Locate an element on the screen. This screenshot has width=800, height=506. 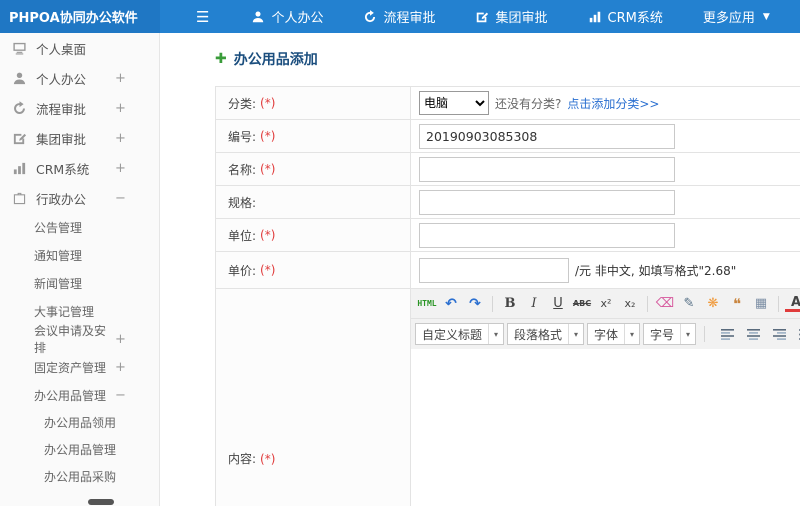
redo-icon: ↷ is located at coordinates (475, 304).